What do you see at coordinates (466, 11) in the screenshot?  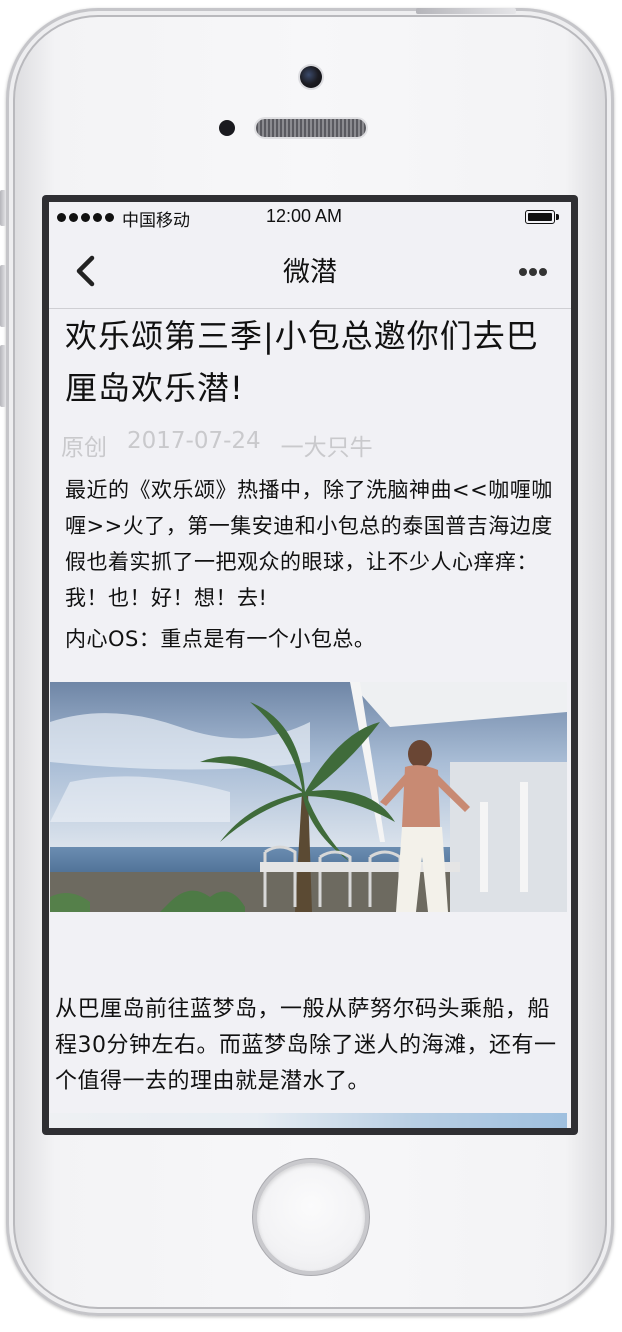 I see `power-button` at bounding box center [466, 11].